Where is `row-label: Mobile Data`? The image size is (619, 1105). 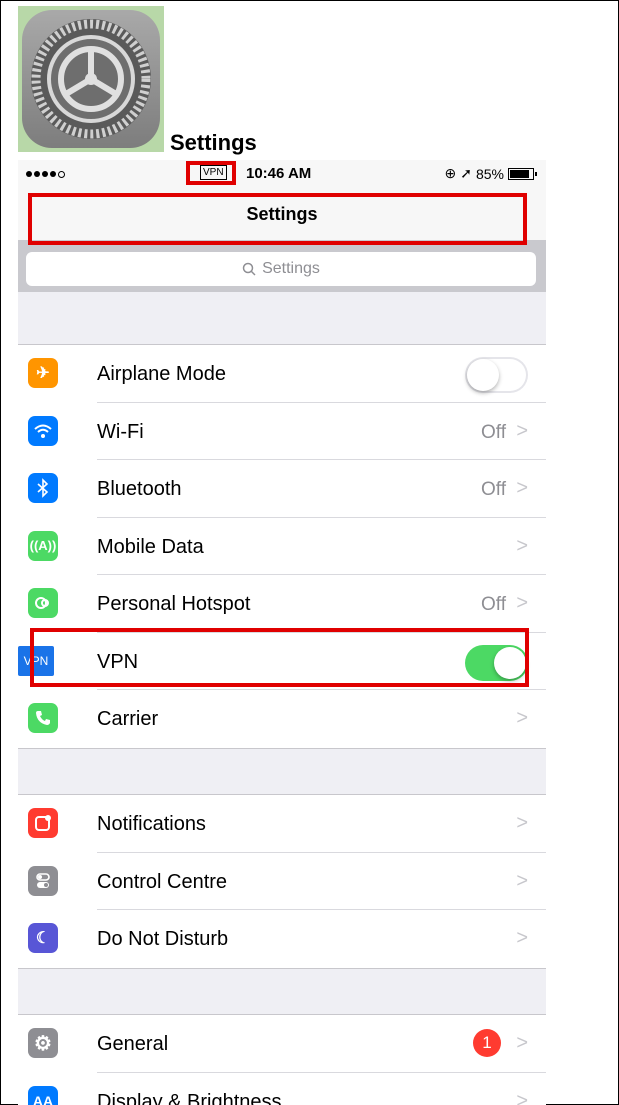
row-label: Mobile Data is located at coordinates (150, 546).